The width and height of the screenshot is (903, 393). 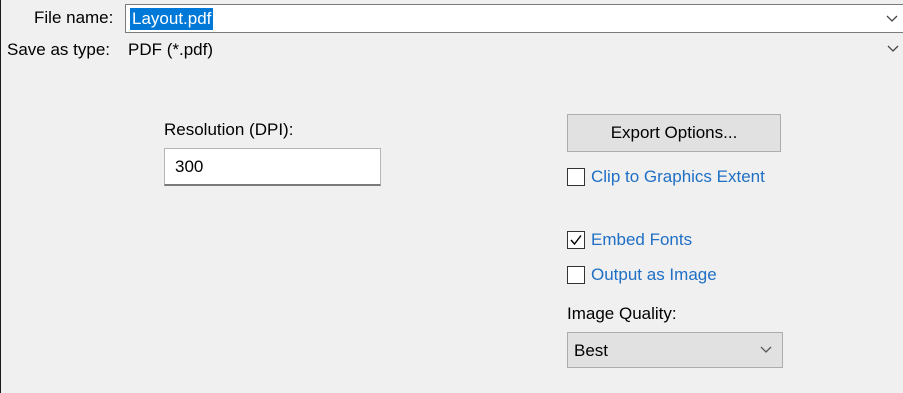 What do you see at coordinates (171, 49) in the screenshot?
I see `save-as-type-value: PDF (*.pdf)` at bounding box center [171, 49].